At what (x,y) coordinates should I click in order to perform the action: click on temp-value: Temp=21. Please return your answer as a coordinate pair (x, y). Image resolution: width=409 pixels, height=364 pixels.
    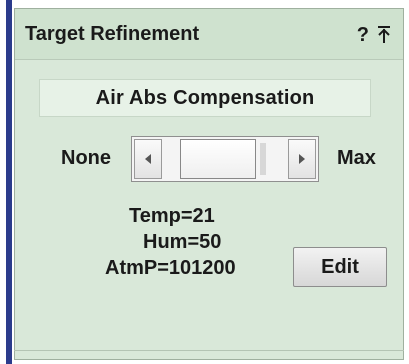
    Looking at the image, I should click on (172, 216).